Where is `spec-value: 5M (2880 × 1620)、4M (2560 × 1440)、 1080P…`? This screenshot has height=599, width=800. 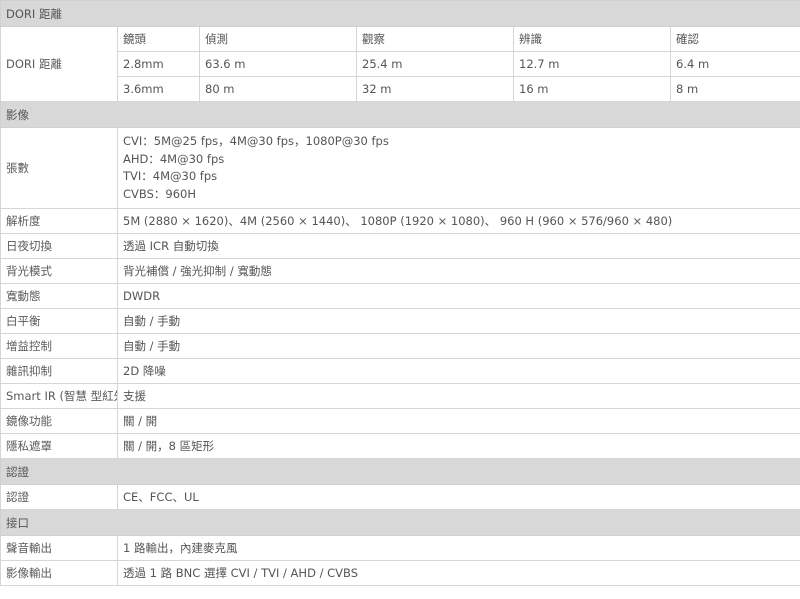
spec-value: 5M (2880 × 1620)、4M (2560 × 1440)、 1080P… is located at coordinates (458, 221).